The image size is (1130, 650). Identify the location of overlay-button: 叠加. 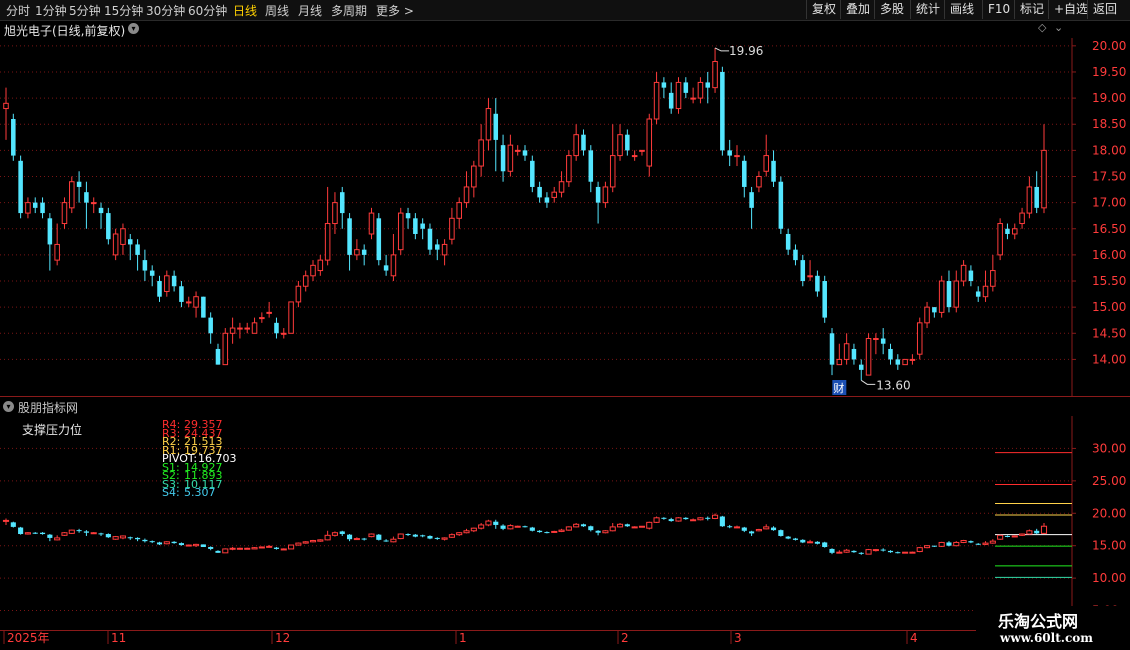
(857, 9).